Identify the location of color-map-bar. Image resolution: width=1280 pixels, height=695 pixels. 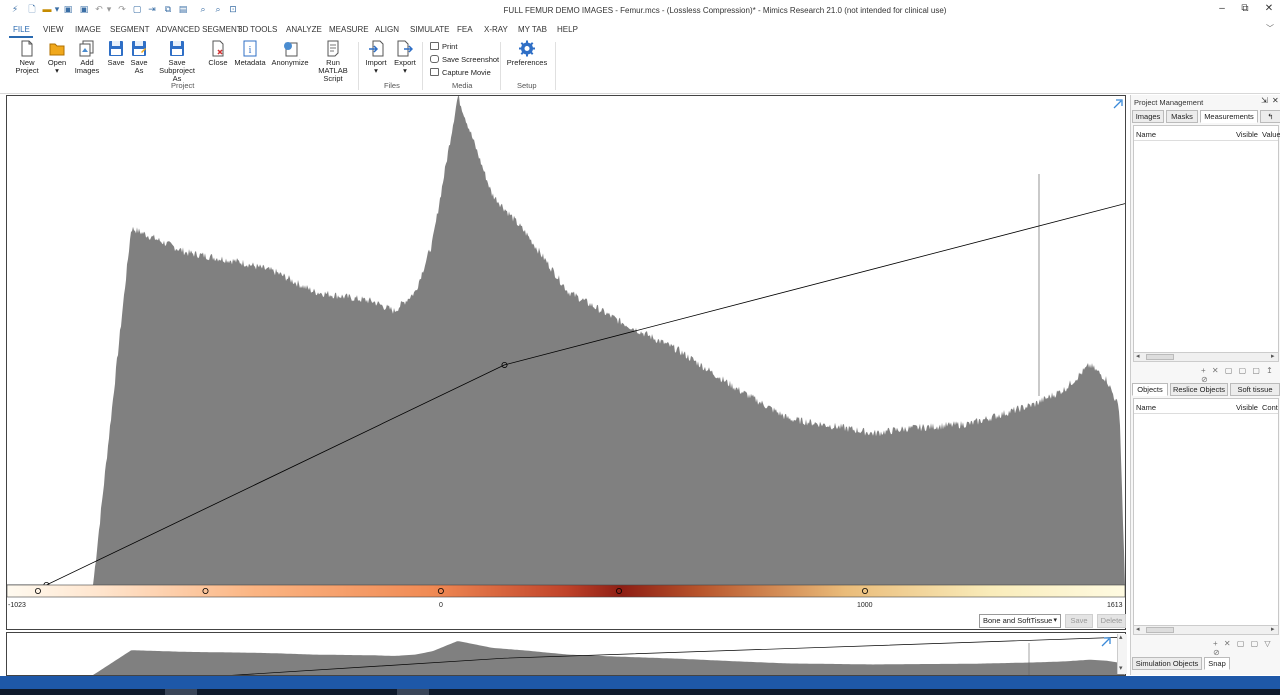
(566, 591).